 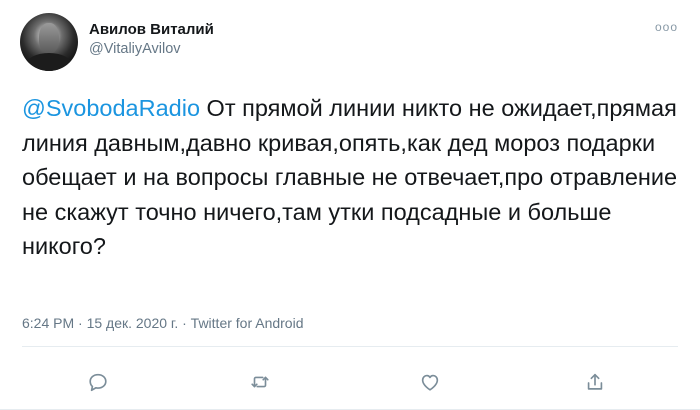 I want to click on more-options-icon: ooo, so click(x=666, y=27).